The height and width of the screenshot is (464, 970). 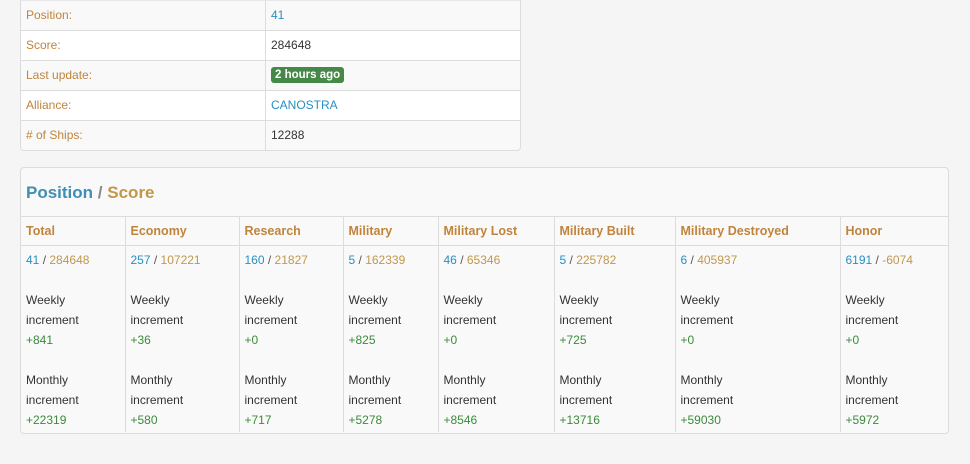 What do you see at coordinates (32, 260) in the screenshot?
I see `rank-link: 41` at bounding box center [32, 260].